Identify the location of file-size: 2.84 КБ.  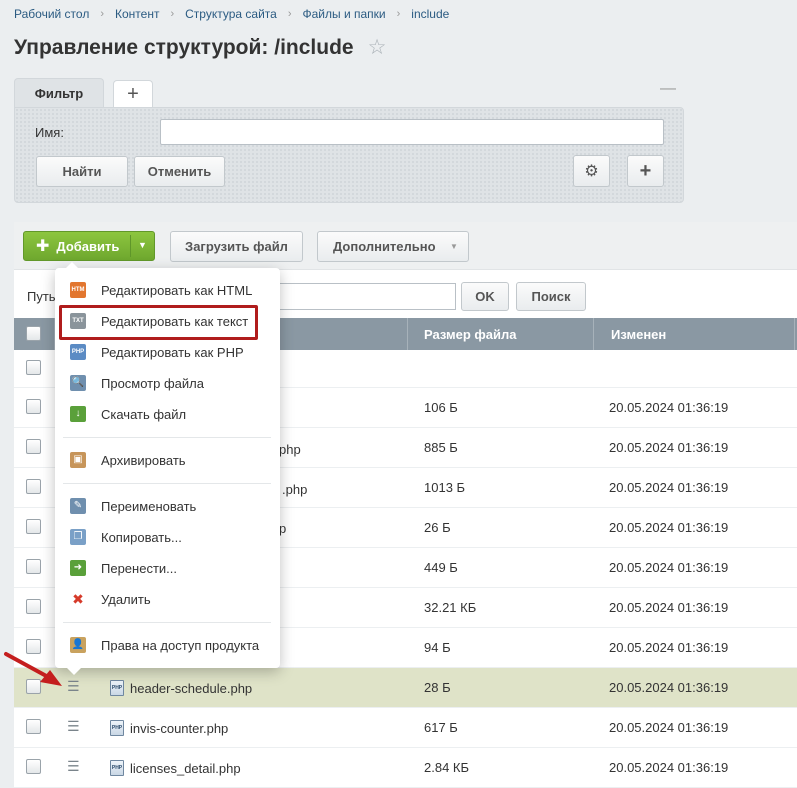
(447, 767).